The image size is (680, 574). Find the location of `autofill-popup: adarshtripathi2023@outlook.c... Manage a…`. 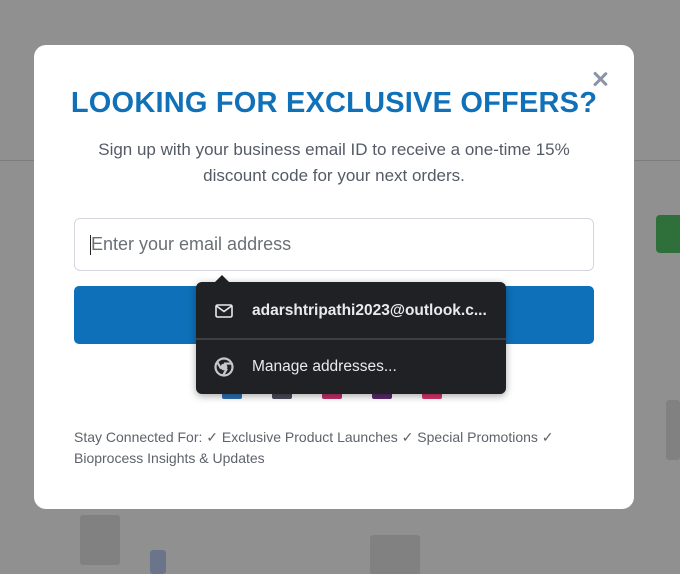

autofill-popup: adarshtripathi2023@outlook.c... Manage a… is located at coordinates (351, 334).